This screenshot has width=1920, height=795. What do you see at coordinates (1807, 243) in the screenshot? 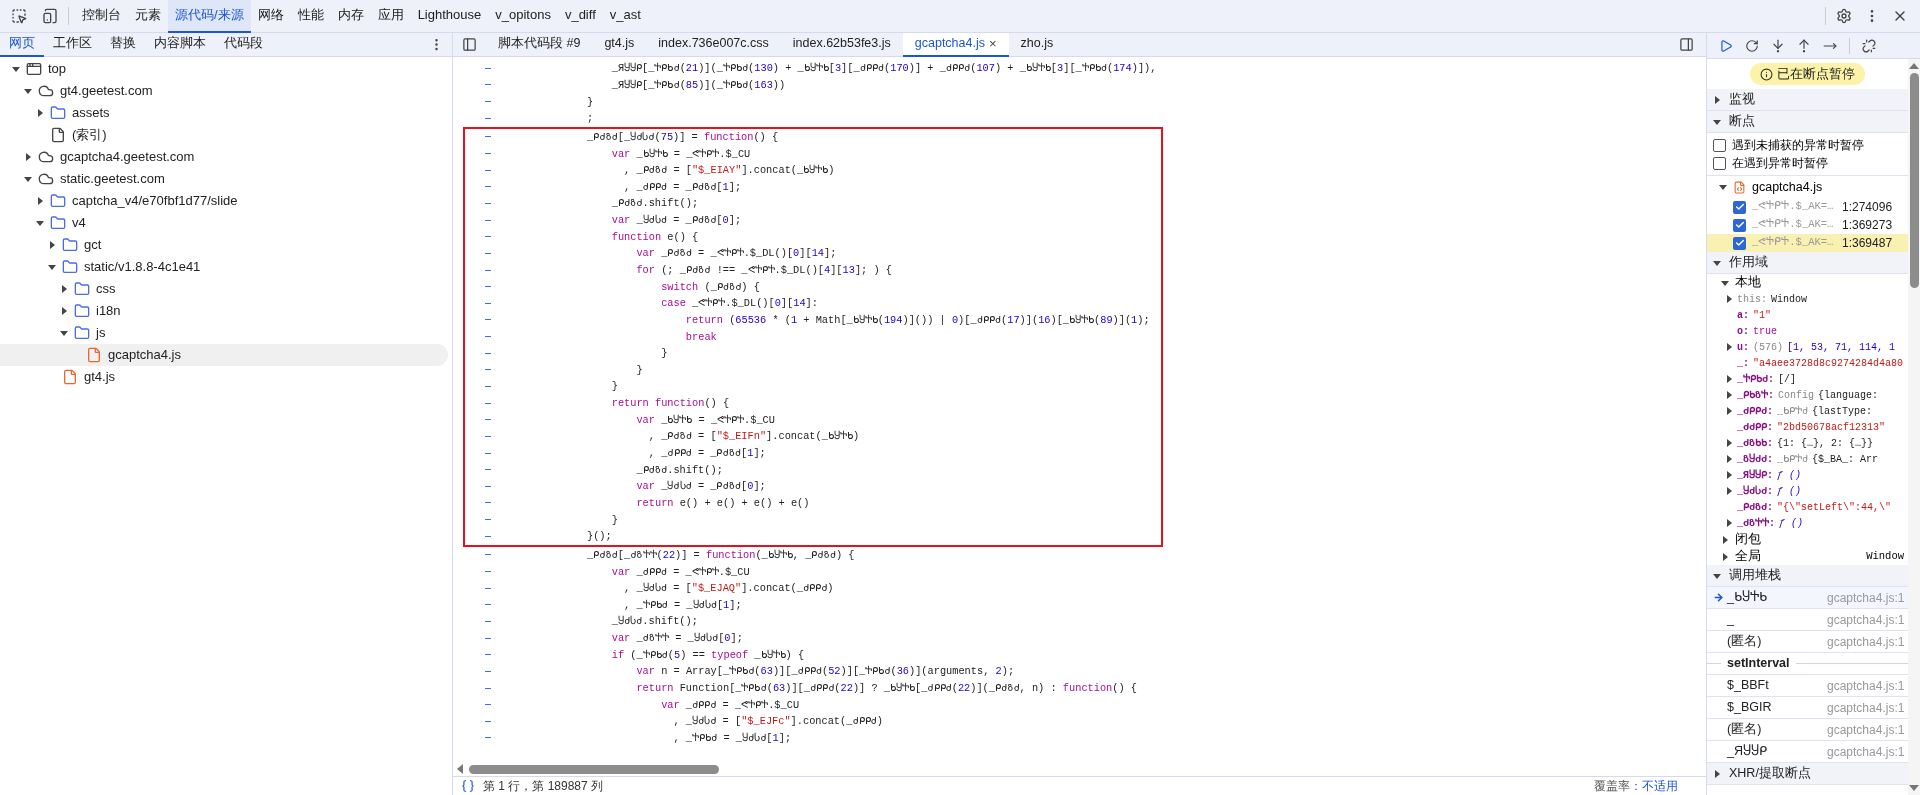
I see `breakpoint-row: _ᕙႵᑭႵ.$_AK=… 1:369487` at bounding box center [1807, 243].